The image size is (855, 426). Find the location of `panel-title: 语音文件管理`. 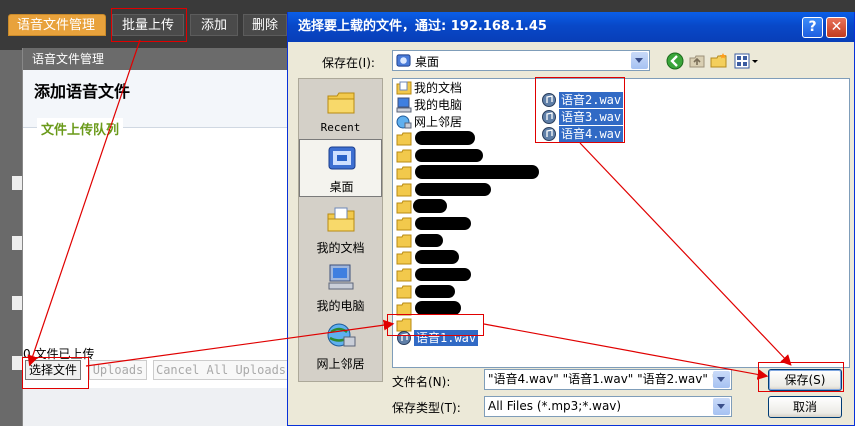

panel-title: 语音文件管理 is located at coordinates (156, 59).